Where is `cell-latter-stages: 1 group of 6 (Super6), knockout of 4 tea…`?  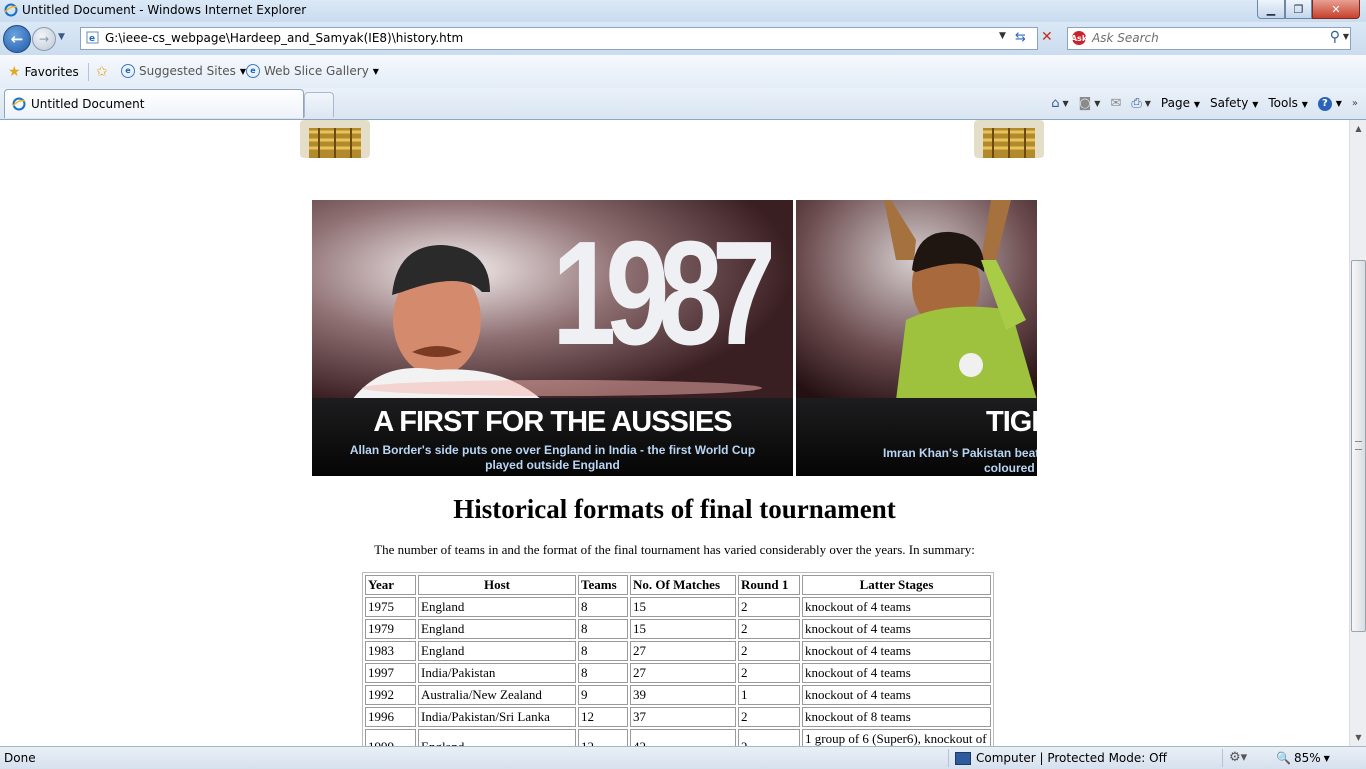
cell-latter-stages: 1 group of 6 (Super6), knockout of 4 tea… is located at coordinates (896, 737).